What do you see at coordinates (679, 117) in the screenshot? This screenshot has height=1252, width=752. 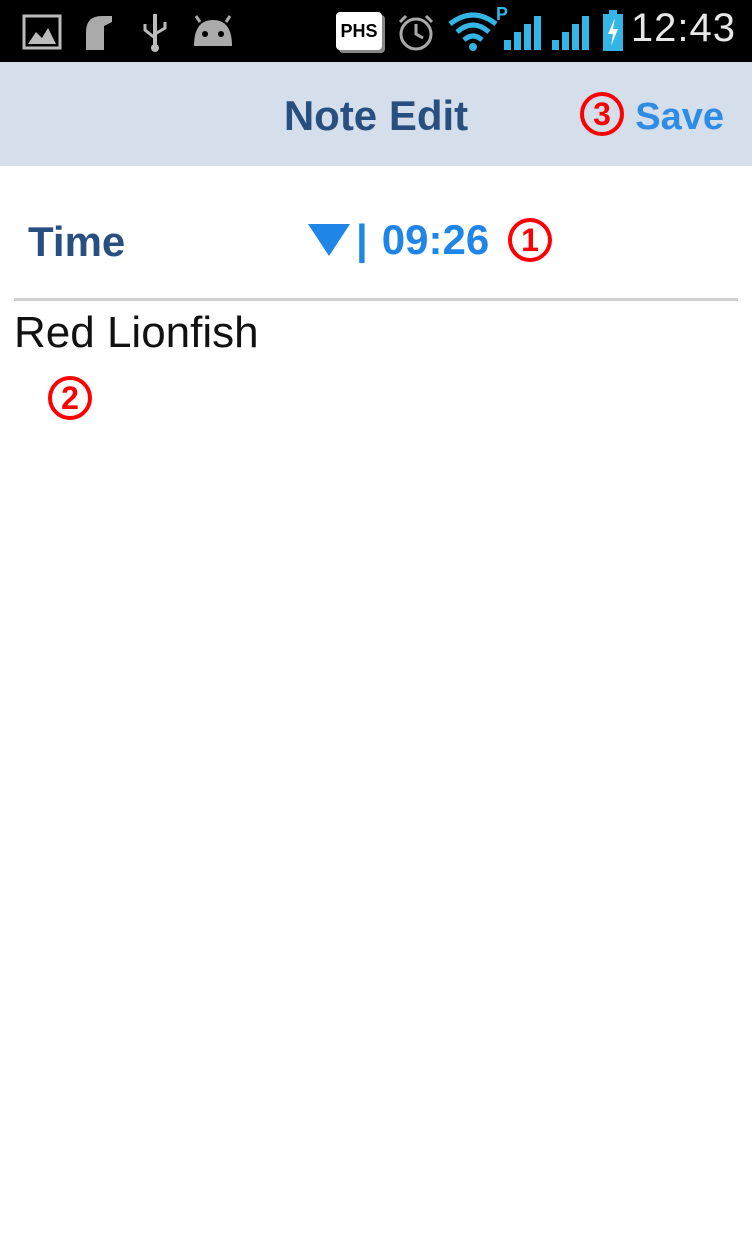 I see `save-button: Save` at bounding box center [679, 117].